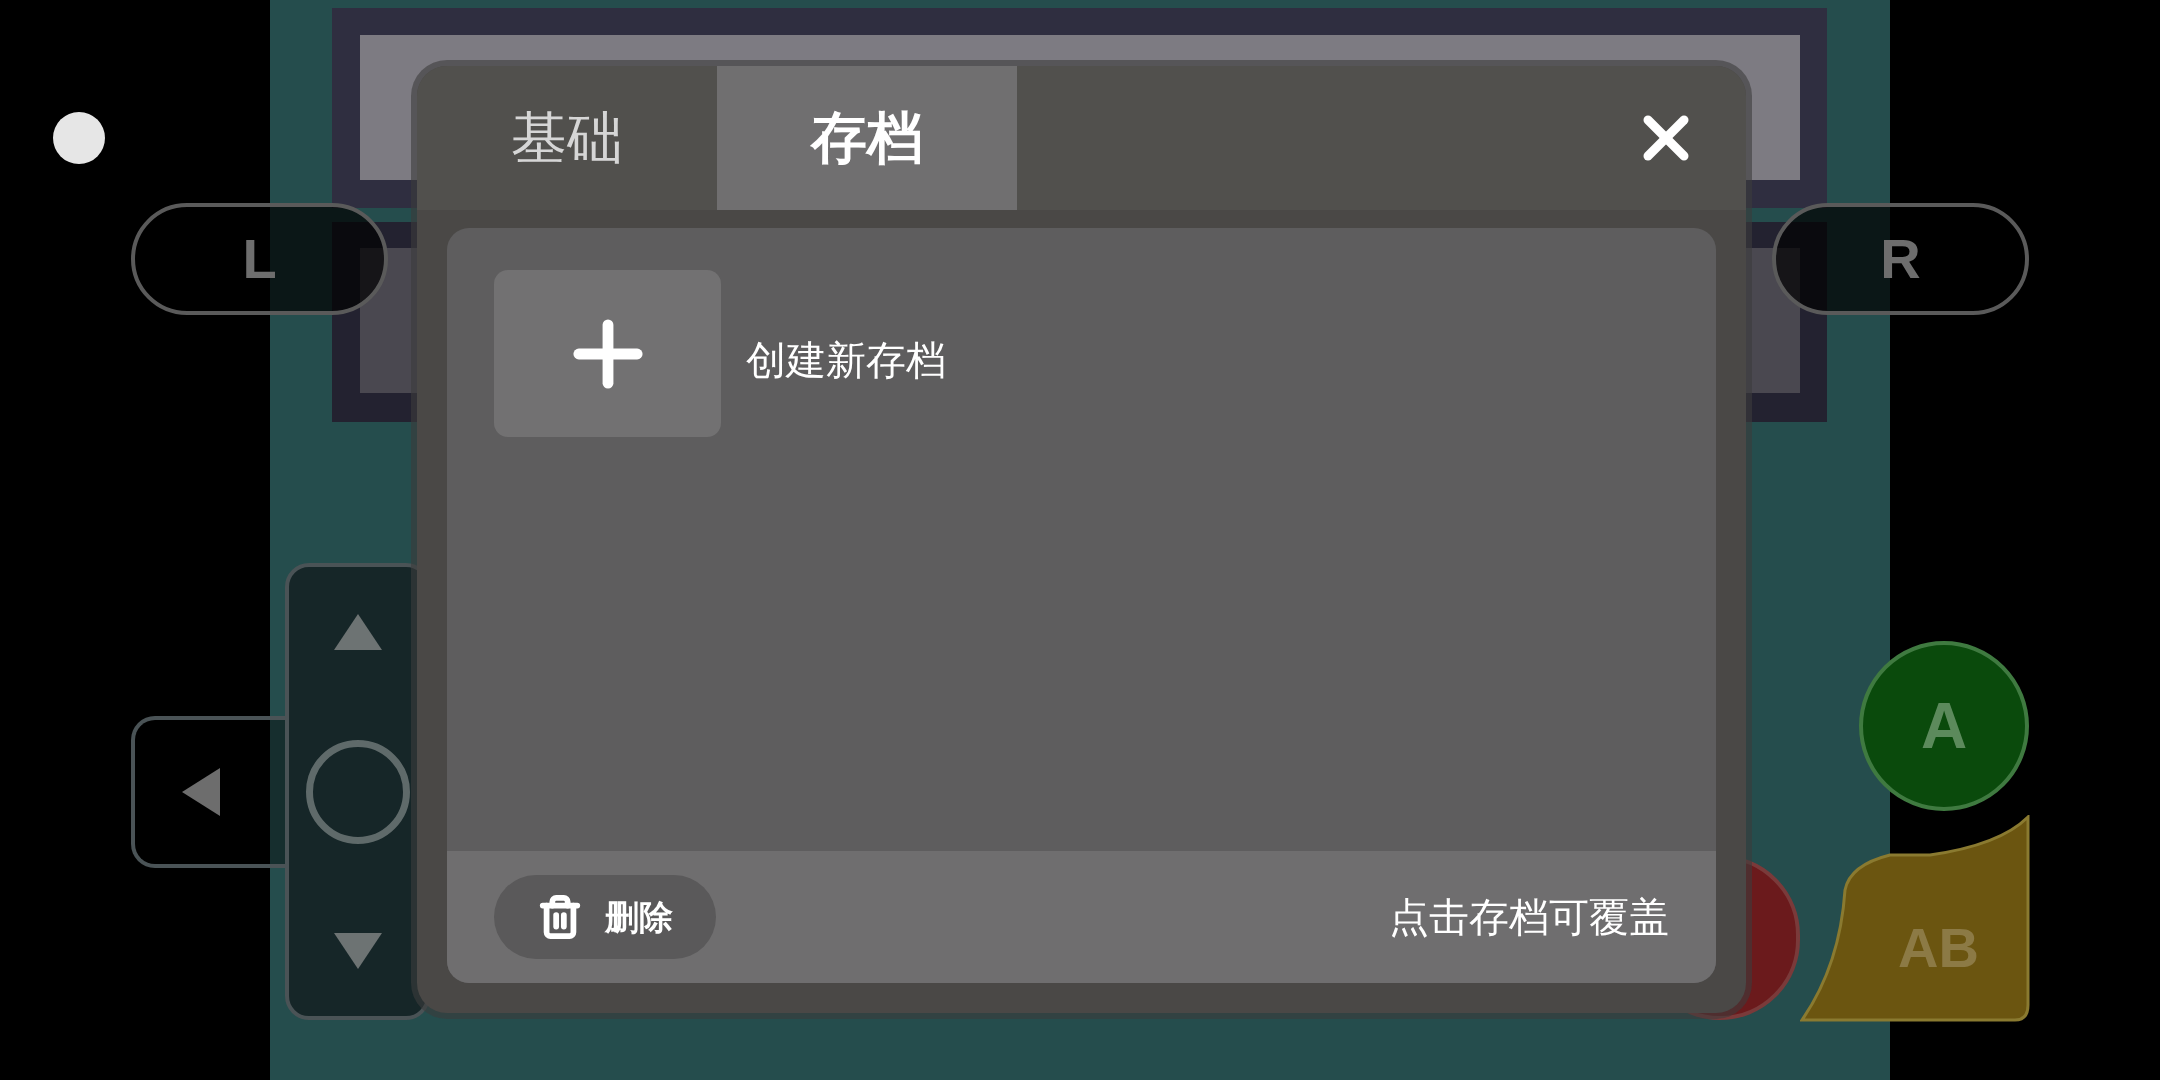 This screenshot has width=2160, height=1080. I want to click on create-save-button, so click(607, 353).